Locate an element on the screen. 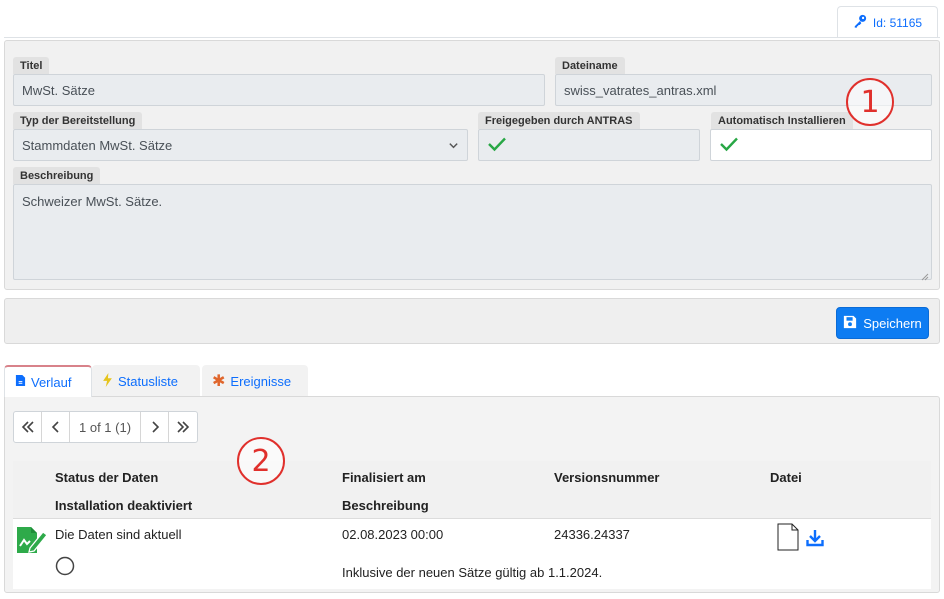 The width and height of the screenshot is (944, 599). filename-label: Dateiname is located at coordinates (590, 65).